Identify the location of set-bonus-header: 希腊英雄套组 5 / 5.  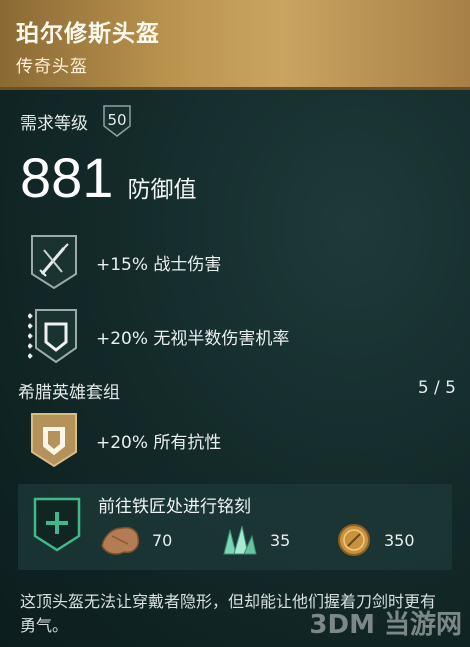
(237, 390).